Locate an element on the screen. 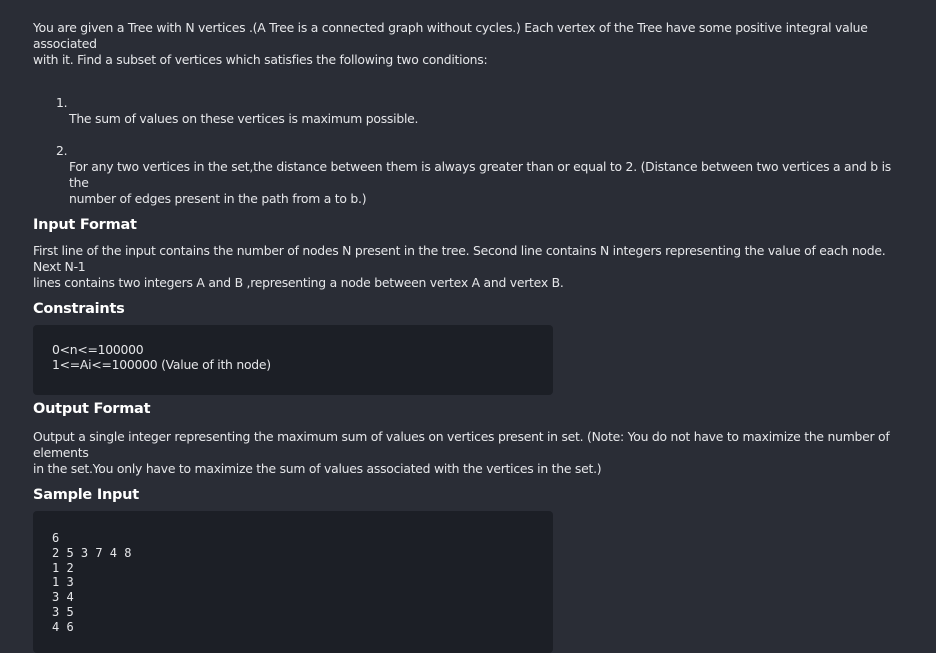 The width and height of the screenshot is (936, 653). sample-input-heading: Sample Input is located at coordinates (86, 495).